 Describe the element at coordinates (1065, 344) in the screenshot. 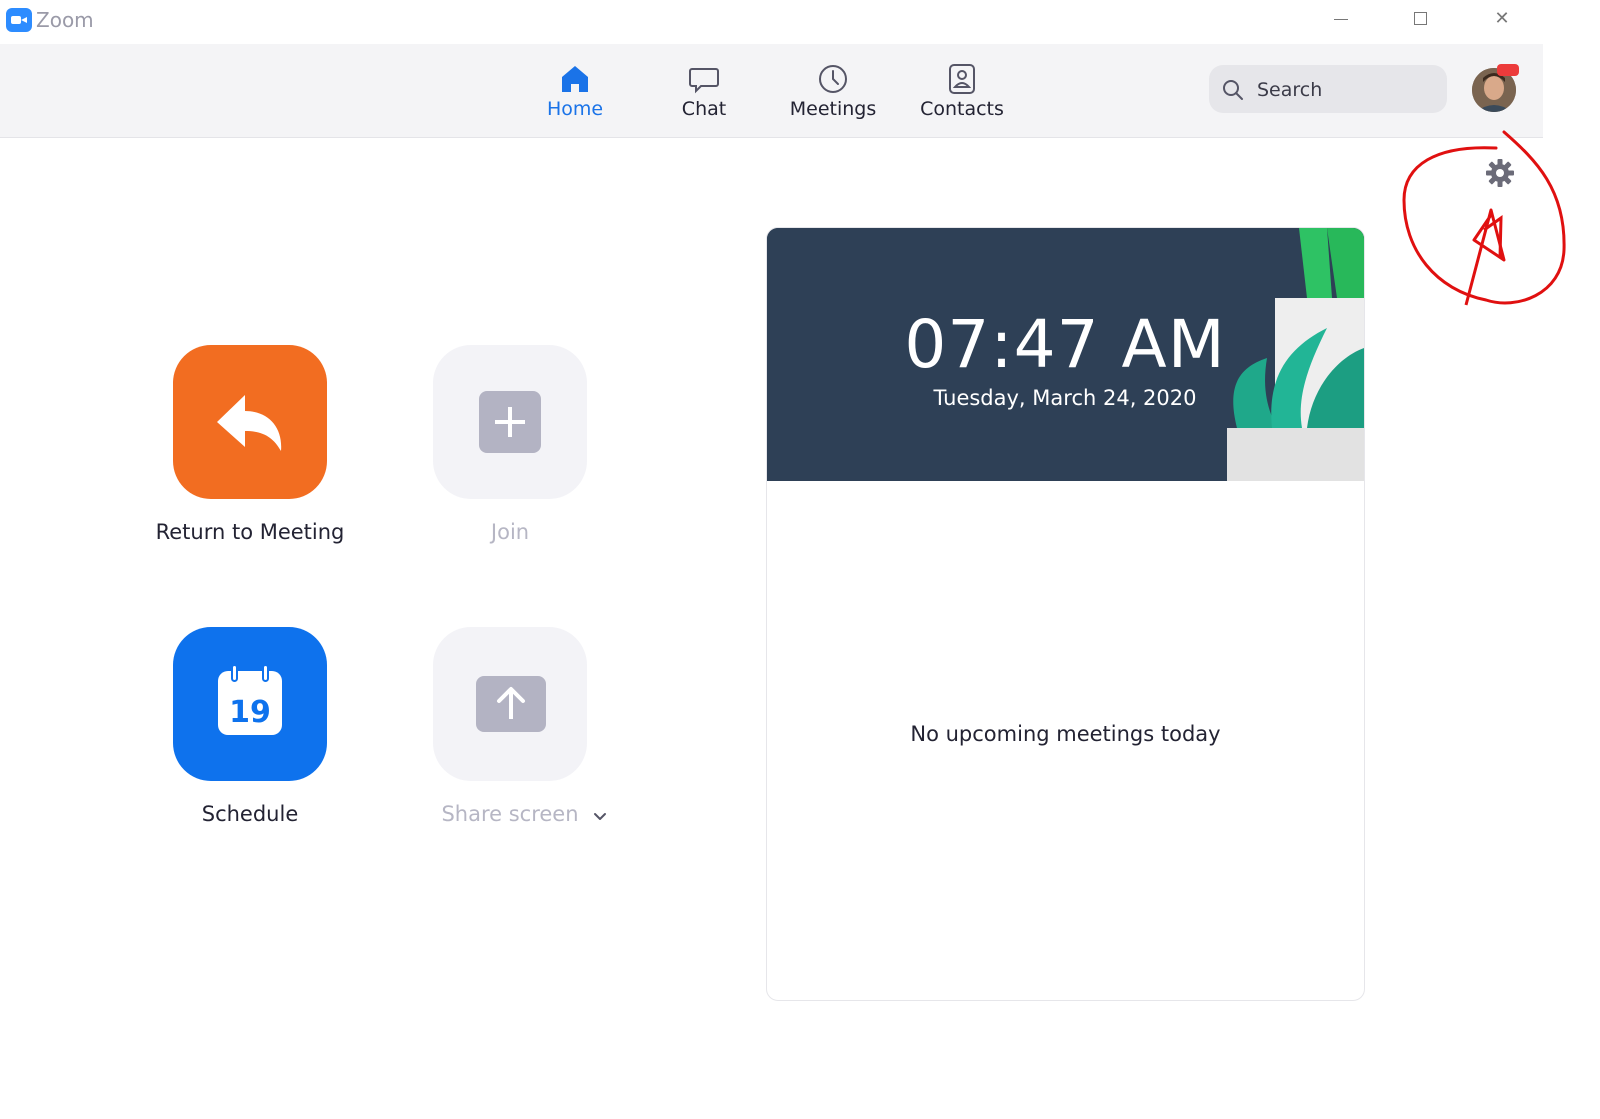

I see `current-time: 07:47 AM` at that location.